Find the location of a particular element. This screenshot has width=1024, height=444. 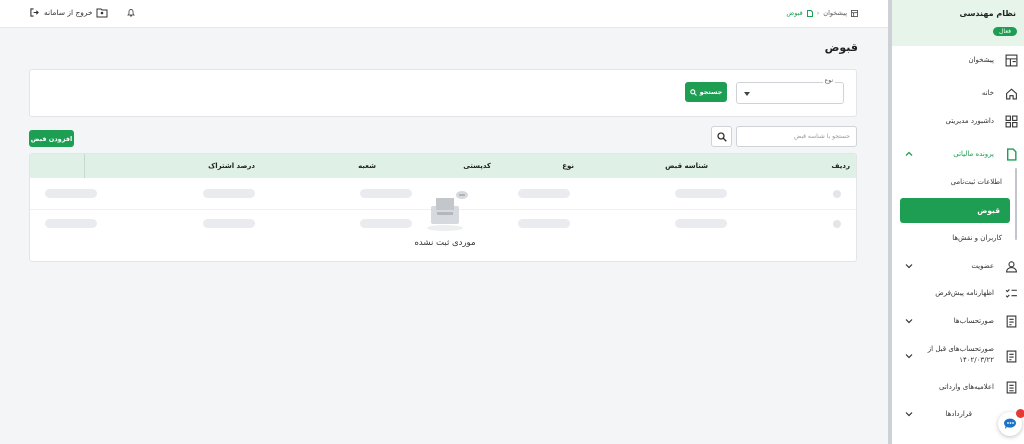

sidebar-item-label: صورتحساب‌های قبل از ۱۴۰۲/۰۳/۲۲ is located at coordinates (960, 354).